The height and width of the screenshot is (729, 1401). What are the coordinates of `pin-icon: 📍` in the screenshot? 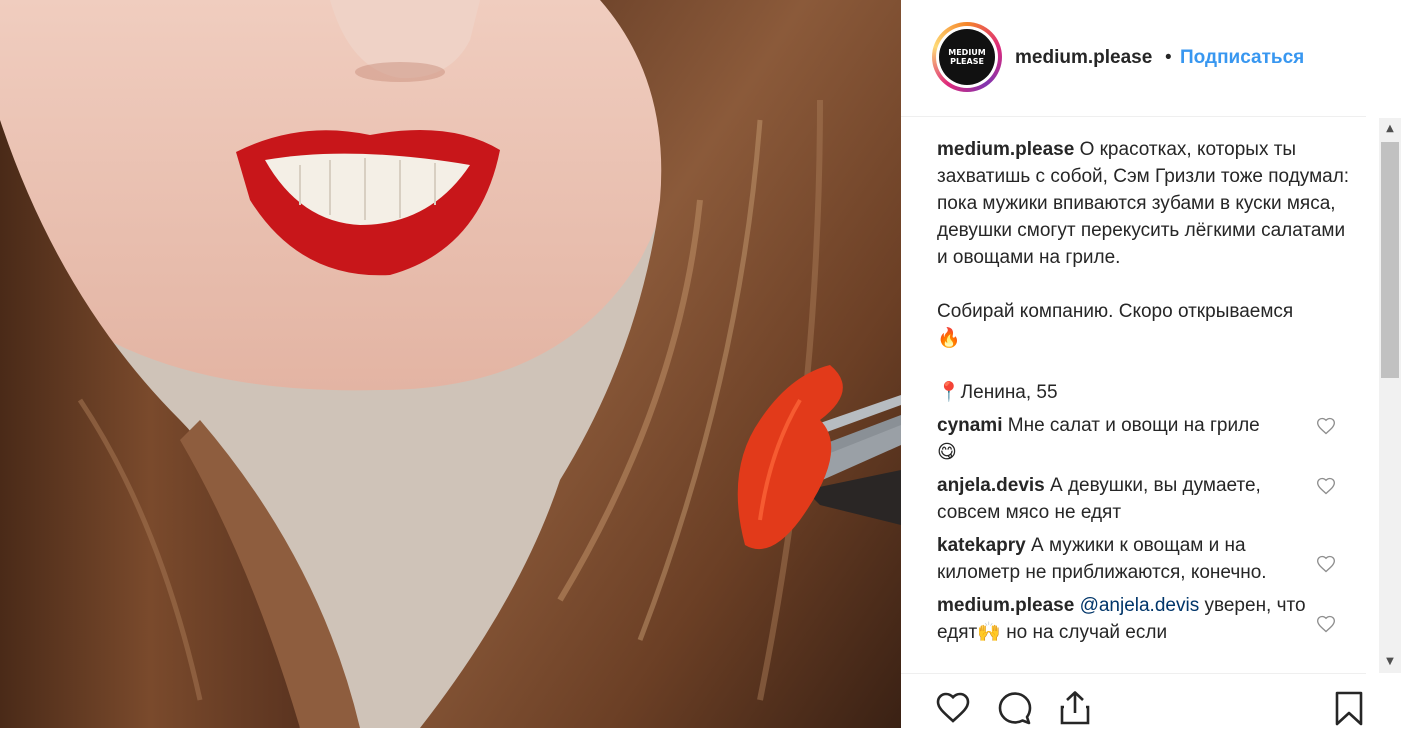 It's located at (949, 392).